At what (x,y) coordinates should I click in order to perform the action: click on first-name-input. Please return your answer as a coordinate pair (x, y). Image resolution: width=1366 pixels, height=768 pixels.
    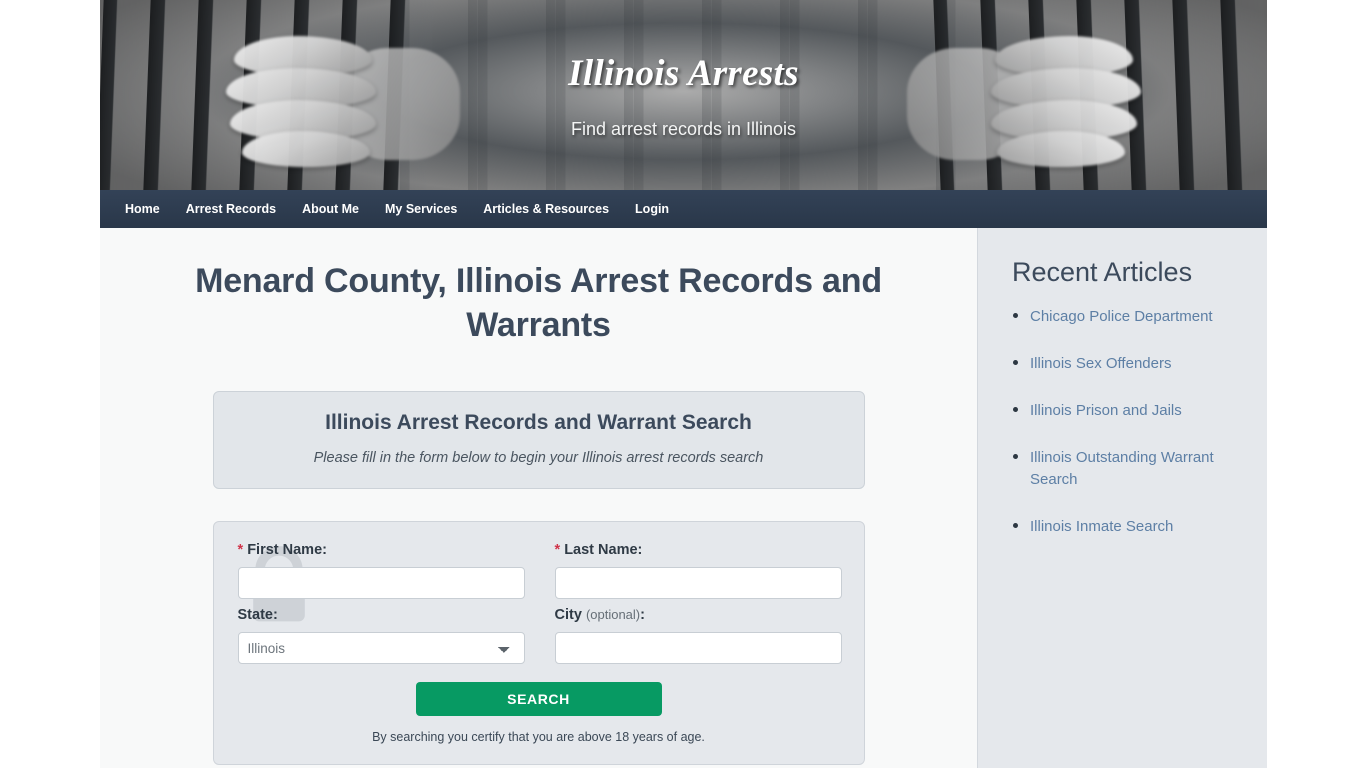
    Looking at the image, I should click on (381, 583).